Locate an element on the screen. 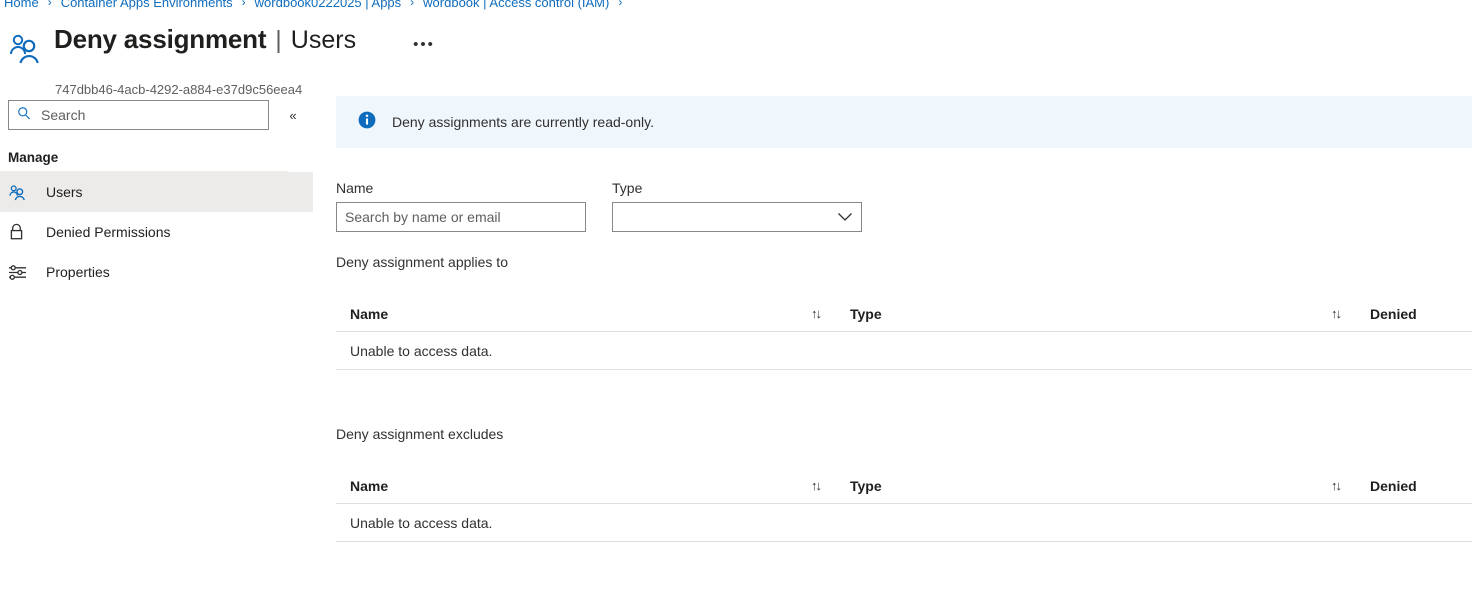 The width and height of the screenshot is (1472, 597). page-title-main: Deny assignment is located at coordinates (160, 39).